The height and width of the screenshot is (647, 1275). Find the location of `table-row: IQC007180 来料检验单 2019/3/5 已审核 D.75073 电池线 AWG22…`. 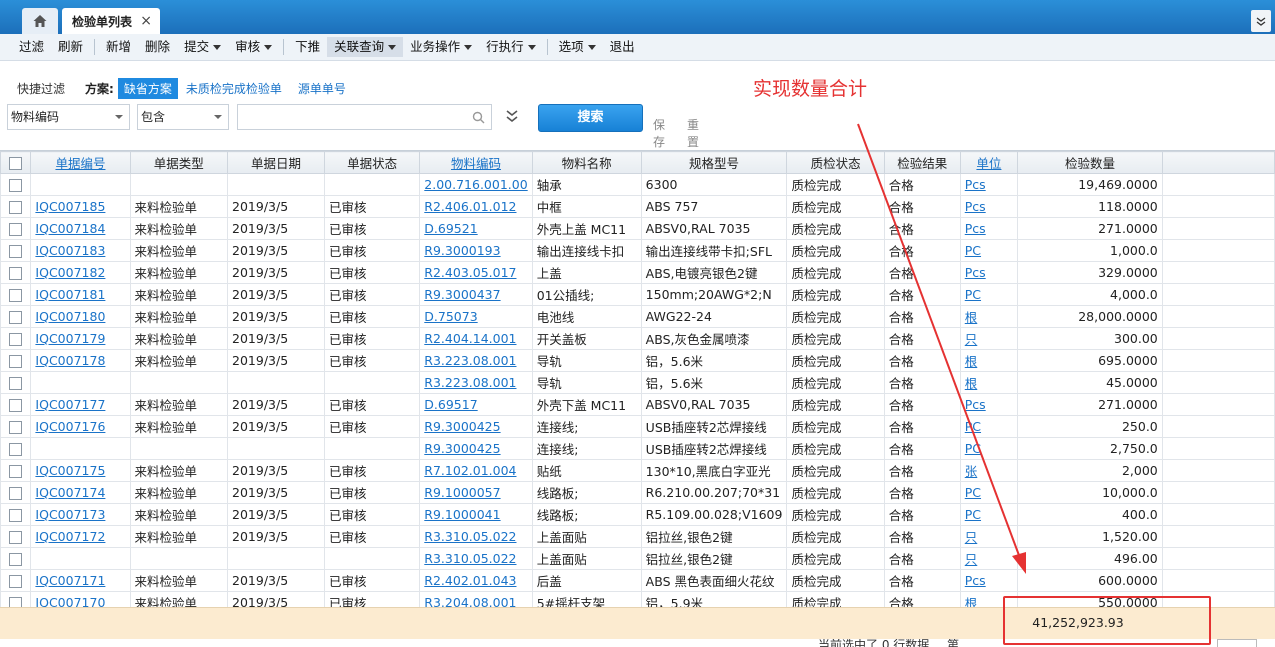

table-row: IQC007180 来料检验单 2019/3/5 已审核 D.75073 电池线 AWG22… is located at coordinates (637, 316).